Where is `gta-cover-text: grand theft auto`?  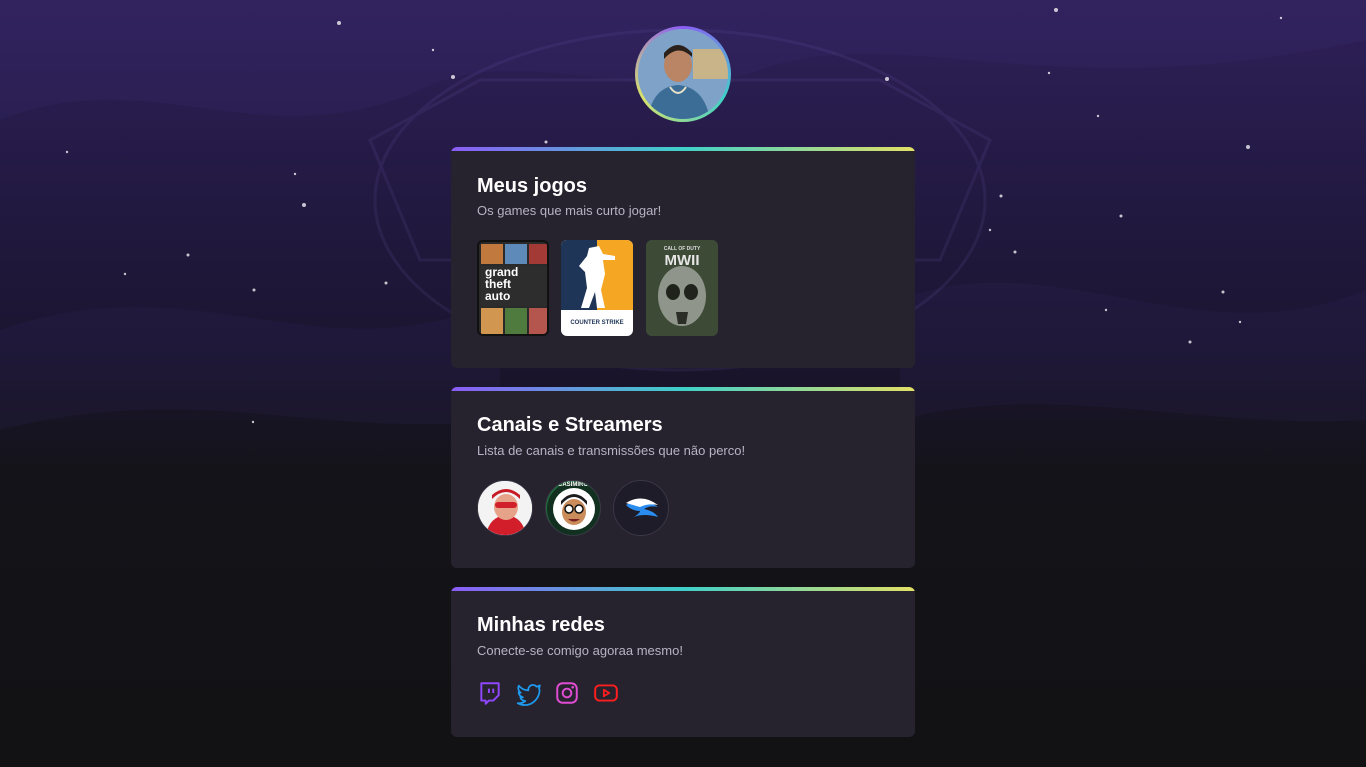
gta-cover-text: grand theft auto is located at coordinates (502, 284).